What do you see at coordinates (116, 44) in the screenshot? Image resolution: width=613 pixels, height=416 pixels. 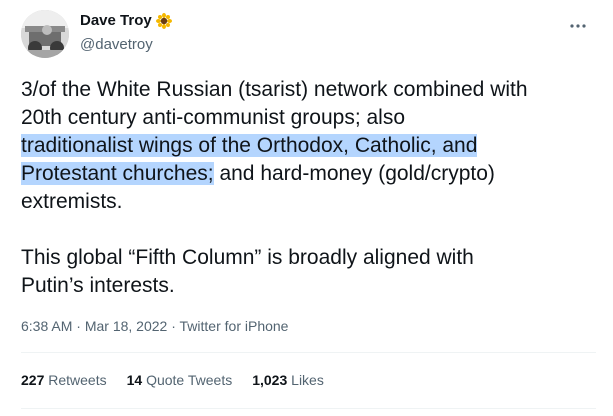 I see `author-handle: @davetroy` at bounding box center [116, 44].